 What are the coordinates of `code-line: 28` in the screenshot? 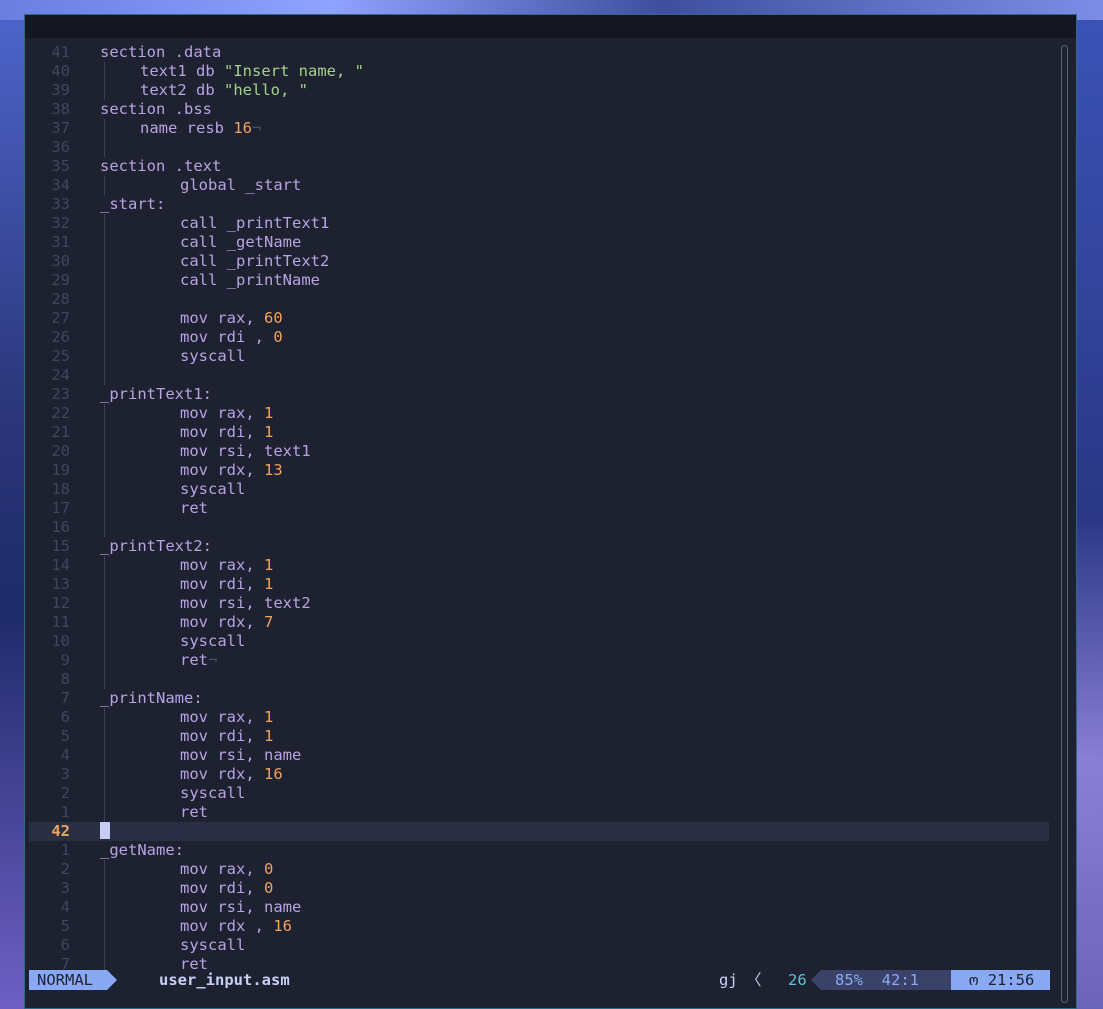 It's located at (539, 299).